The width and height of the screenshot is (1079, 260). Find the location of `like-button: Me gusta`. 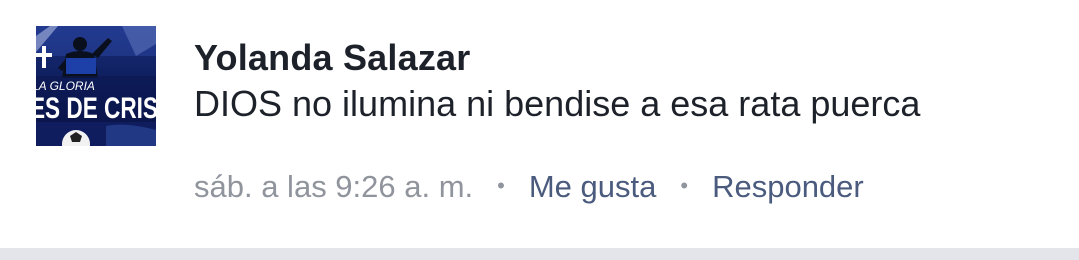

like-button: Me gusta is located at coordinates (593, 186).